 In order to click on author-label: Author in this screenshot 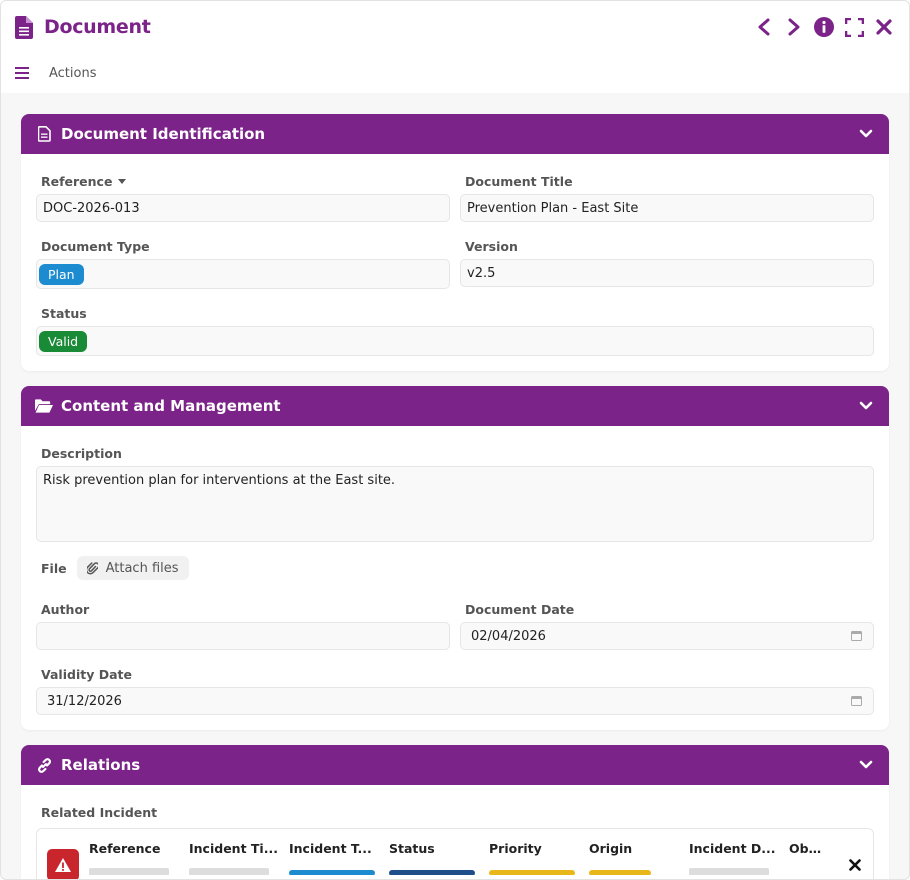, I will do `click(65, 609)`.